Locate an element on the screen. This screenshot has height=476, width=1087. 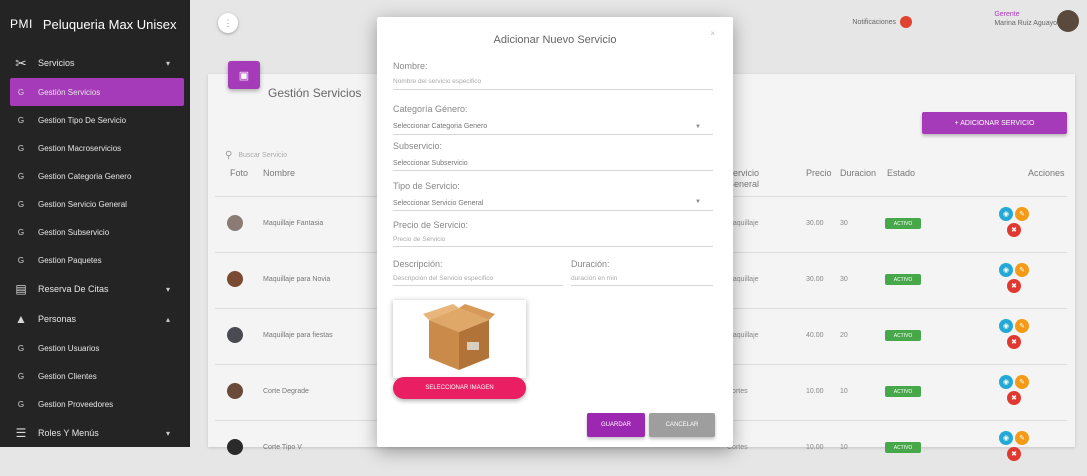
sidebar-item-11: G Gestion Clientes is located at coordinates (95, 376).